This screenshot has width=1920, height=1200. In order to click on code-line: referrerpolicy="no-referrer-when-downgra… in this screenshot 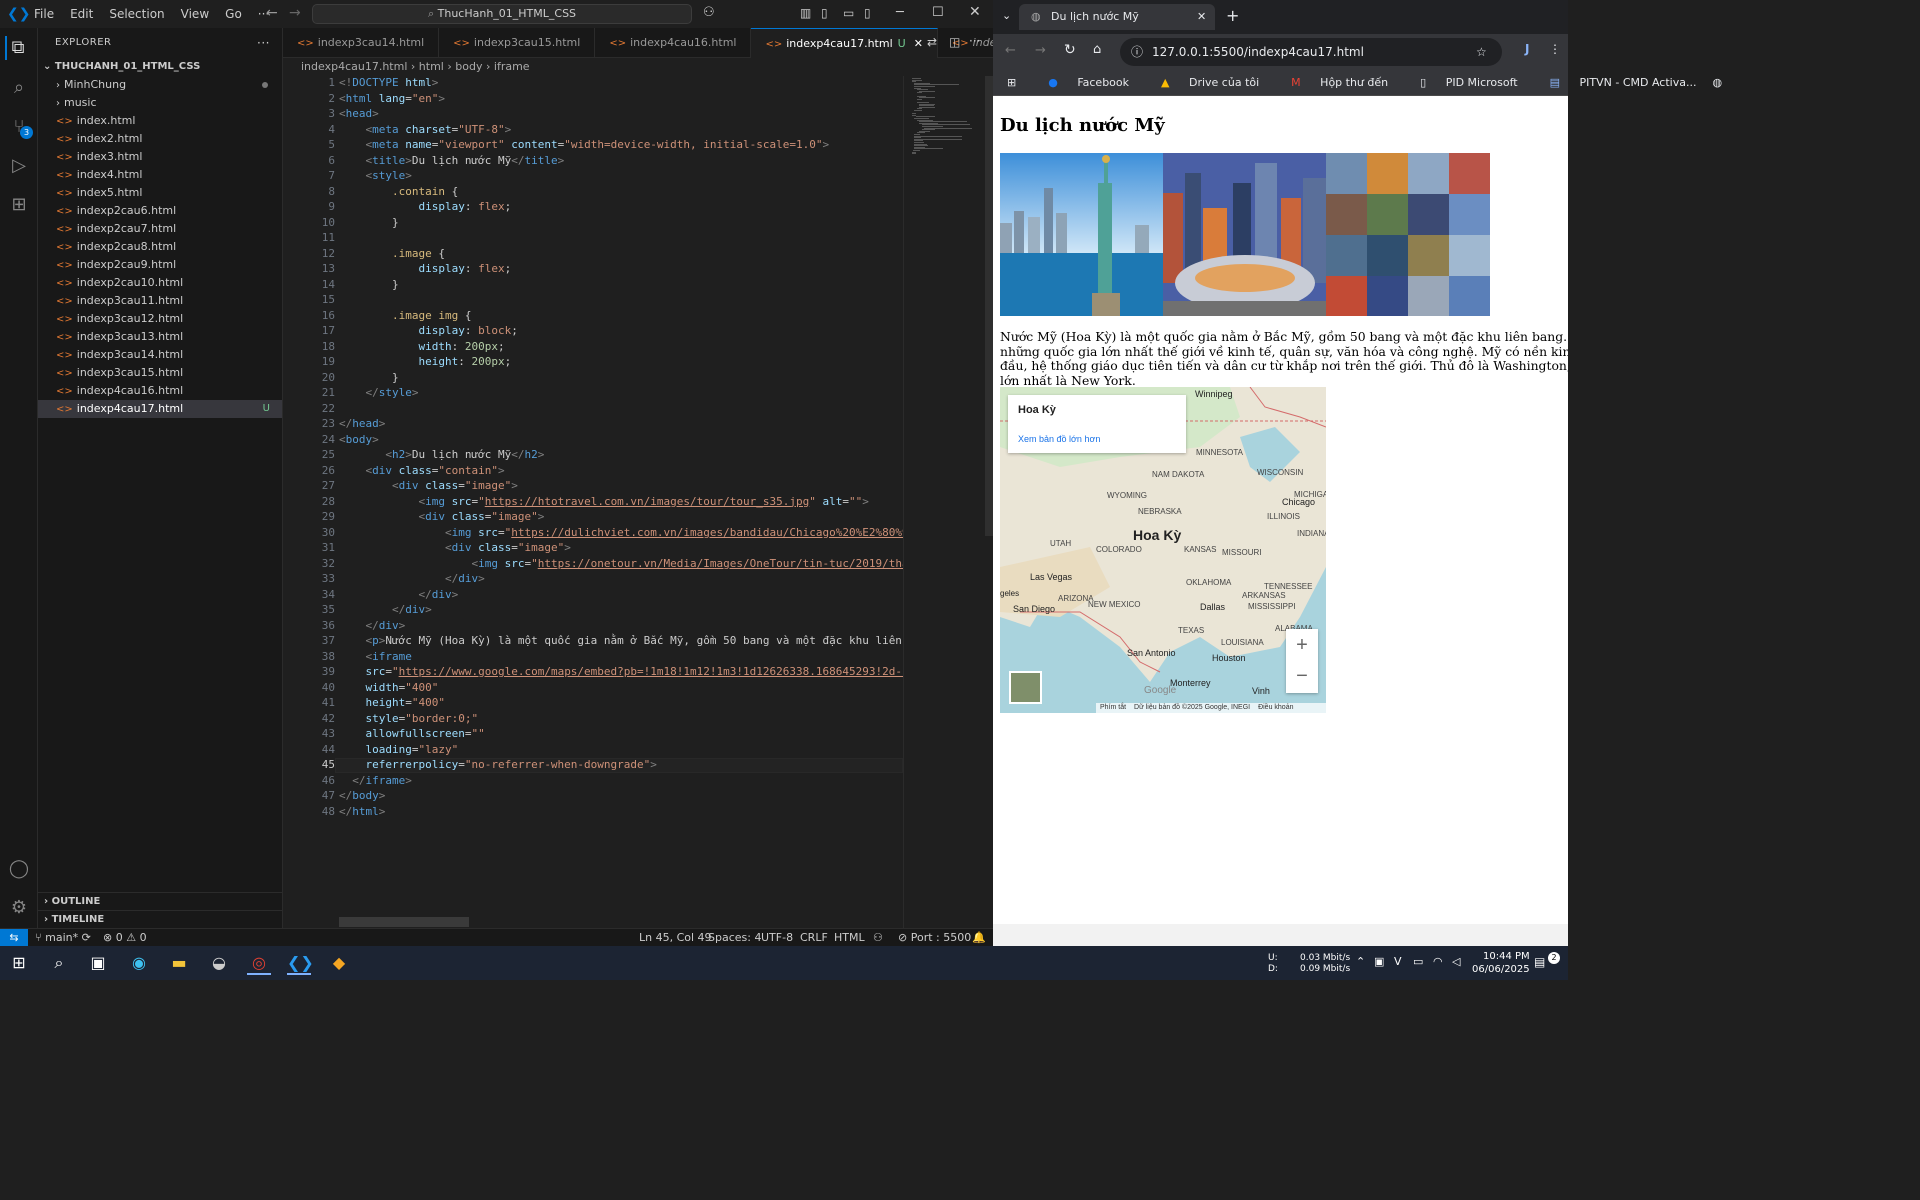, I will do `click(498, 764)`.